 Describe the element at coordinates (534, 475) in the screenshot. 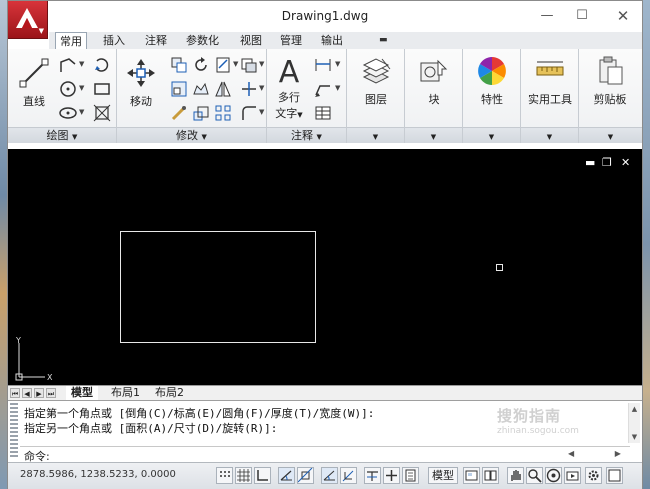

I see `zoom-button` at that location.